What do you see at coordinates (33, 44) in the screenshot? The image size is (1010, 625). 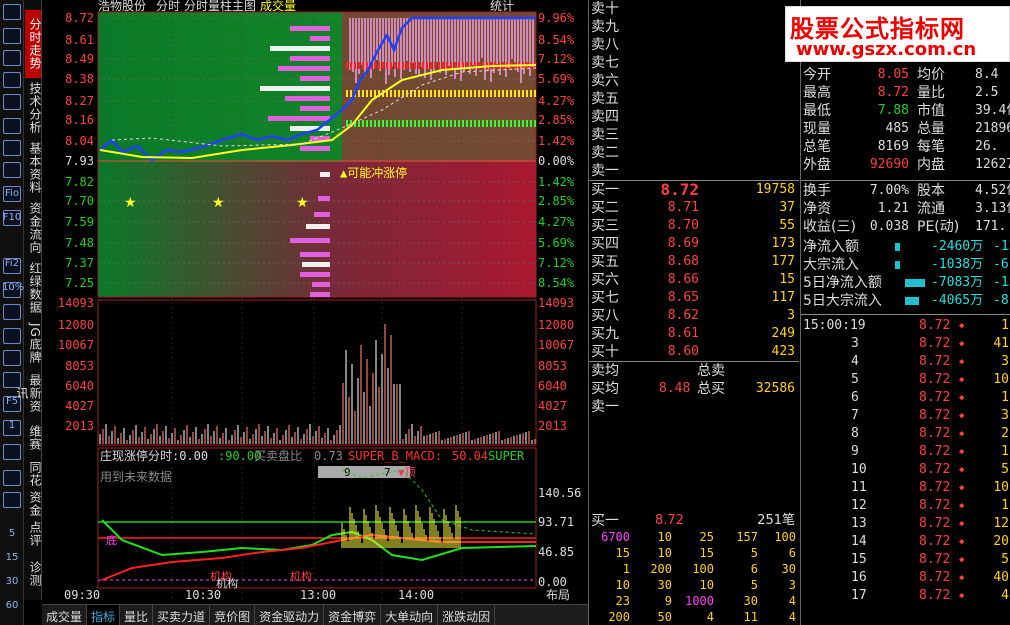 I see `nav-tab-0: 分时走势` at bounding box center [33, 44].